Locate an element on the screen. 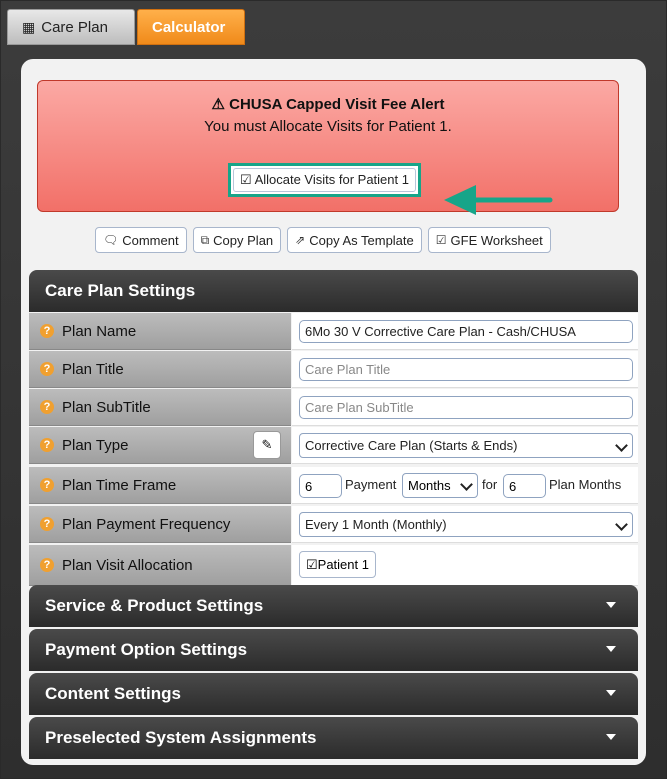 The height and width of the screenshot is (779, 667). patient-1-button: ☑ Patient 1 is located at coordinates (337, 564).